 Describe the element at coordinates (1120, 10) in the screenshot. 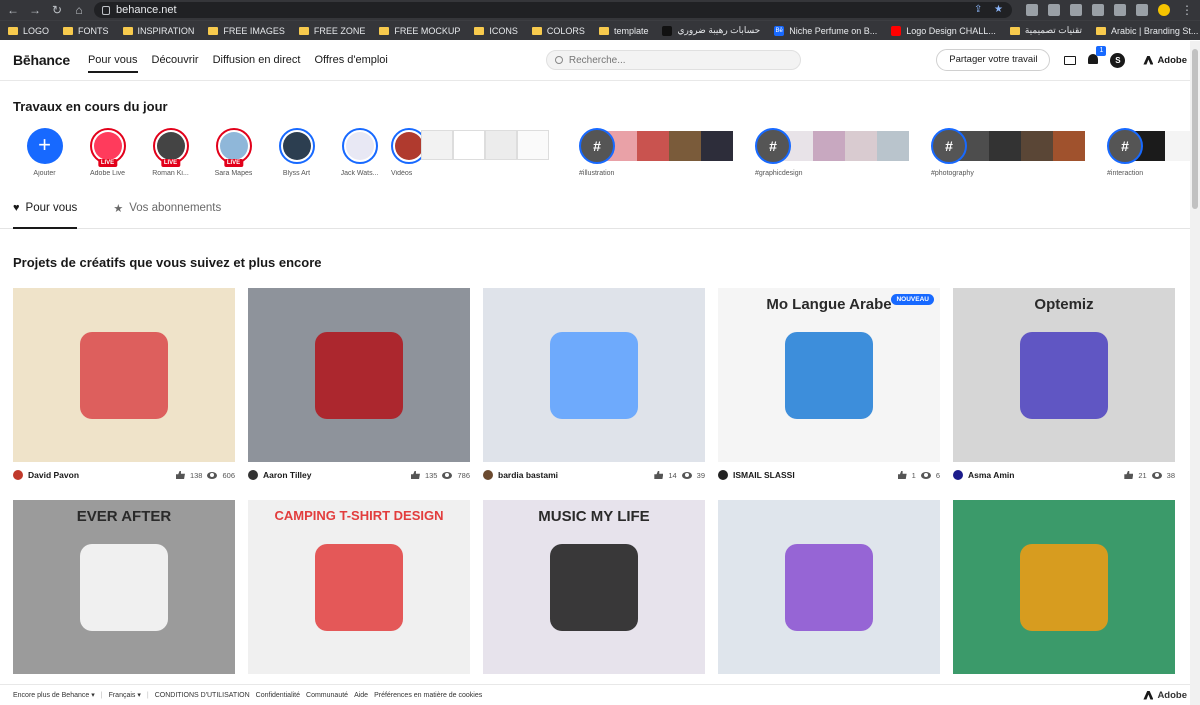

I see `reading-list-icon` at that location.